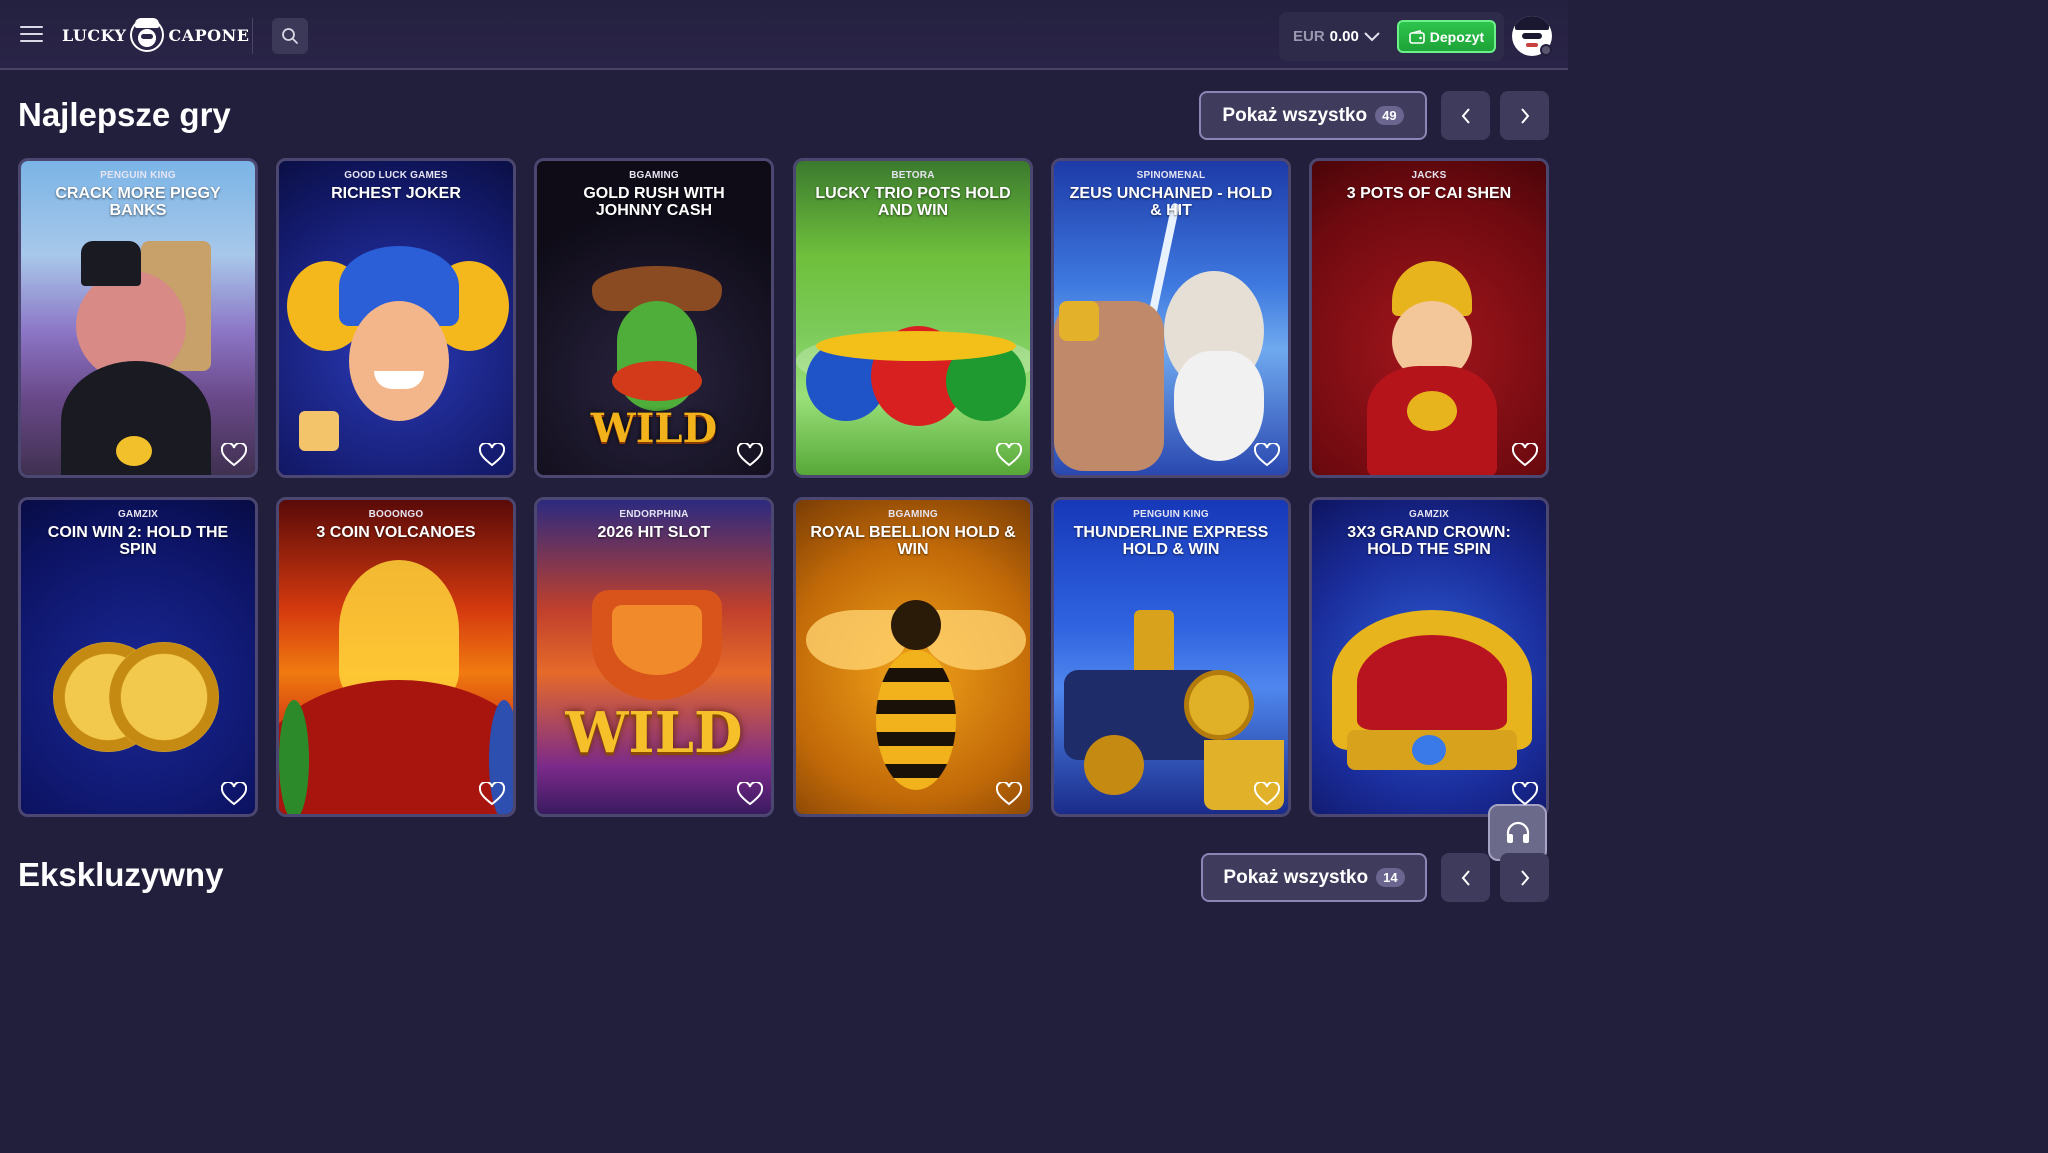 The width and height of the screenshot is (2048, 1153). What do you see at coordinates (784, 35) in the screenshot?
I see `top-bar: LUCKY CAPONE EUR 0.00 Depozyt` at bounding box center [784, 35].